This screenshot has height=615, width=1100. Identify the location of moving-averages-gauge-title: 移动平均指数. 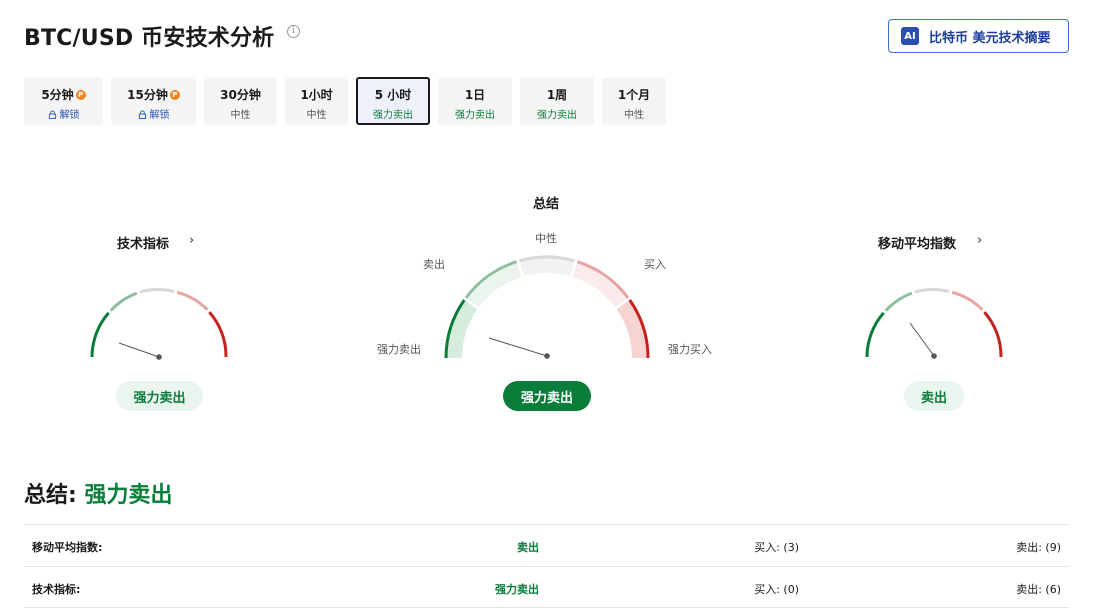
(917, 242).